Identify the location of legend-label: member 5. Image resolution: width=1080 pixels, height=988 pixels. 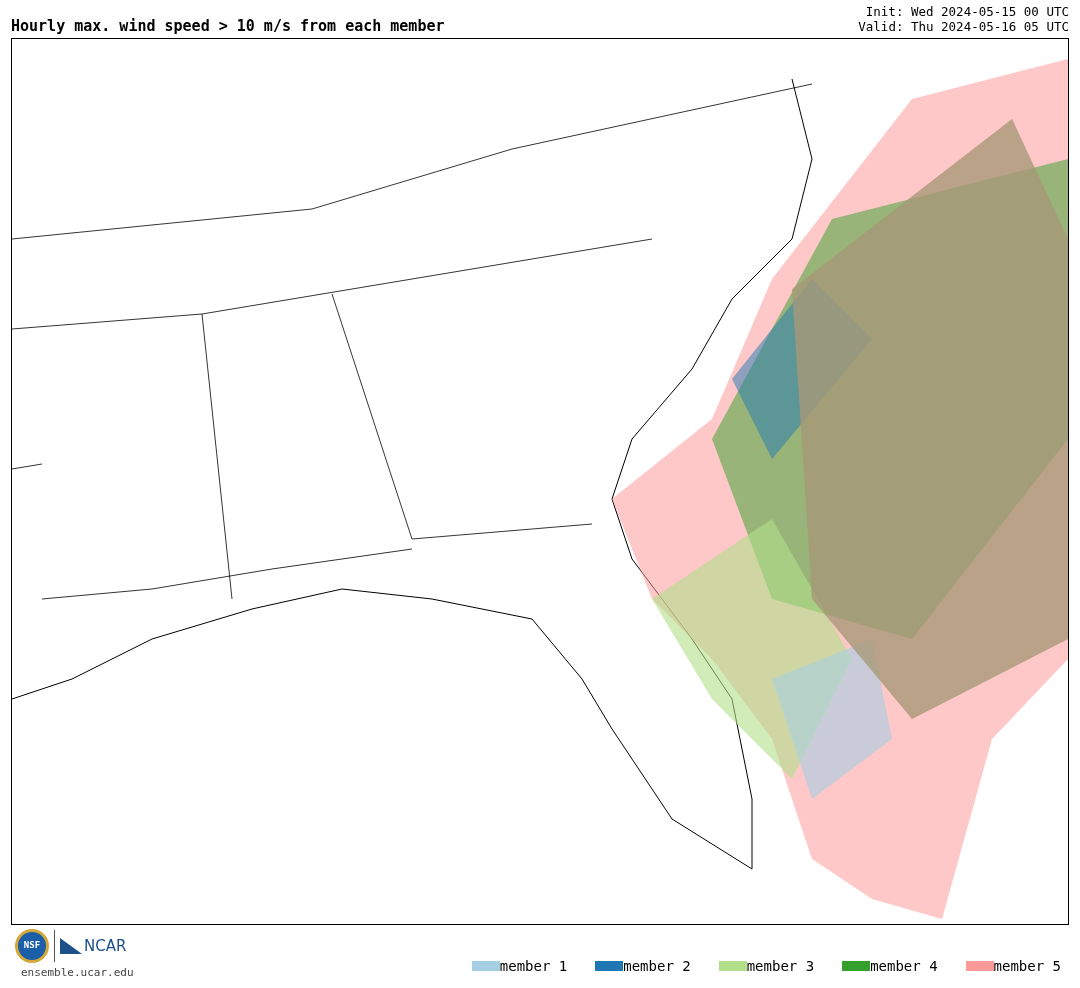
(1027, 966).